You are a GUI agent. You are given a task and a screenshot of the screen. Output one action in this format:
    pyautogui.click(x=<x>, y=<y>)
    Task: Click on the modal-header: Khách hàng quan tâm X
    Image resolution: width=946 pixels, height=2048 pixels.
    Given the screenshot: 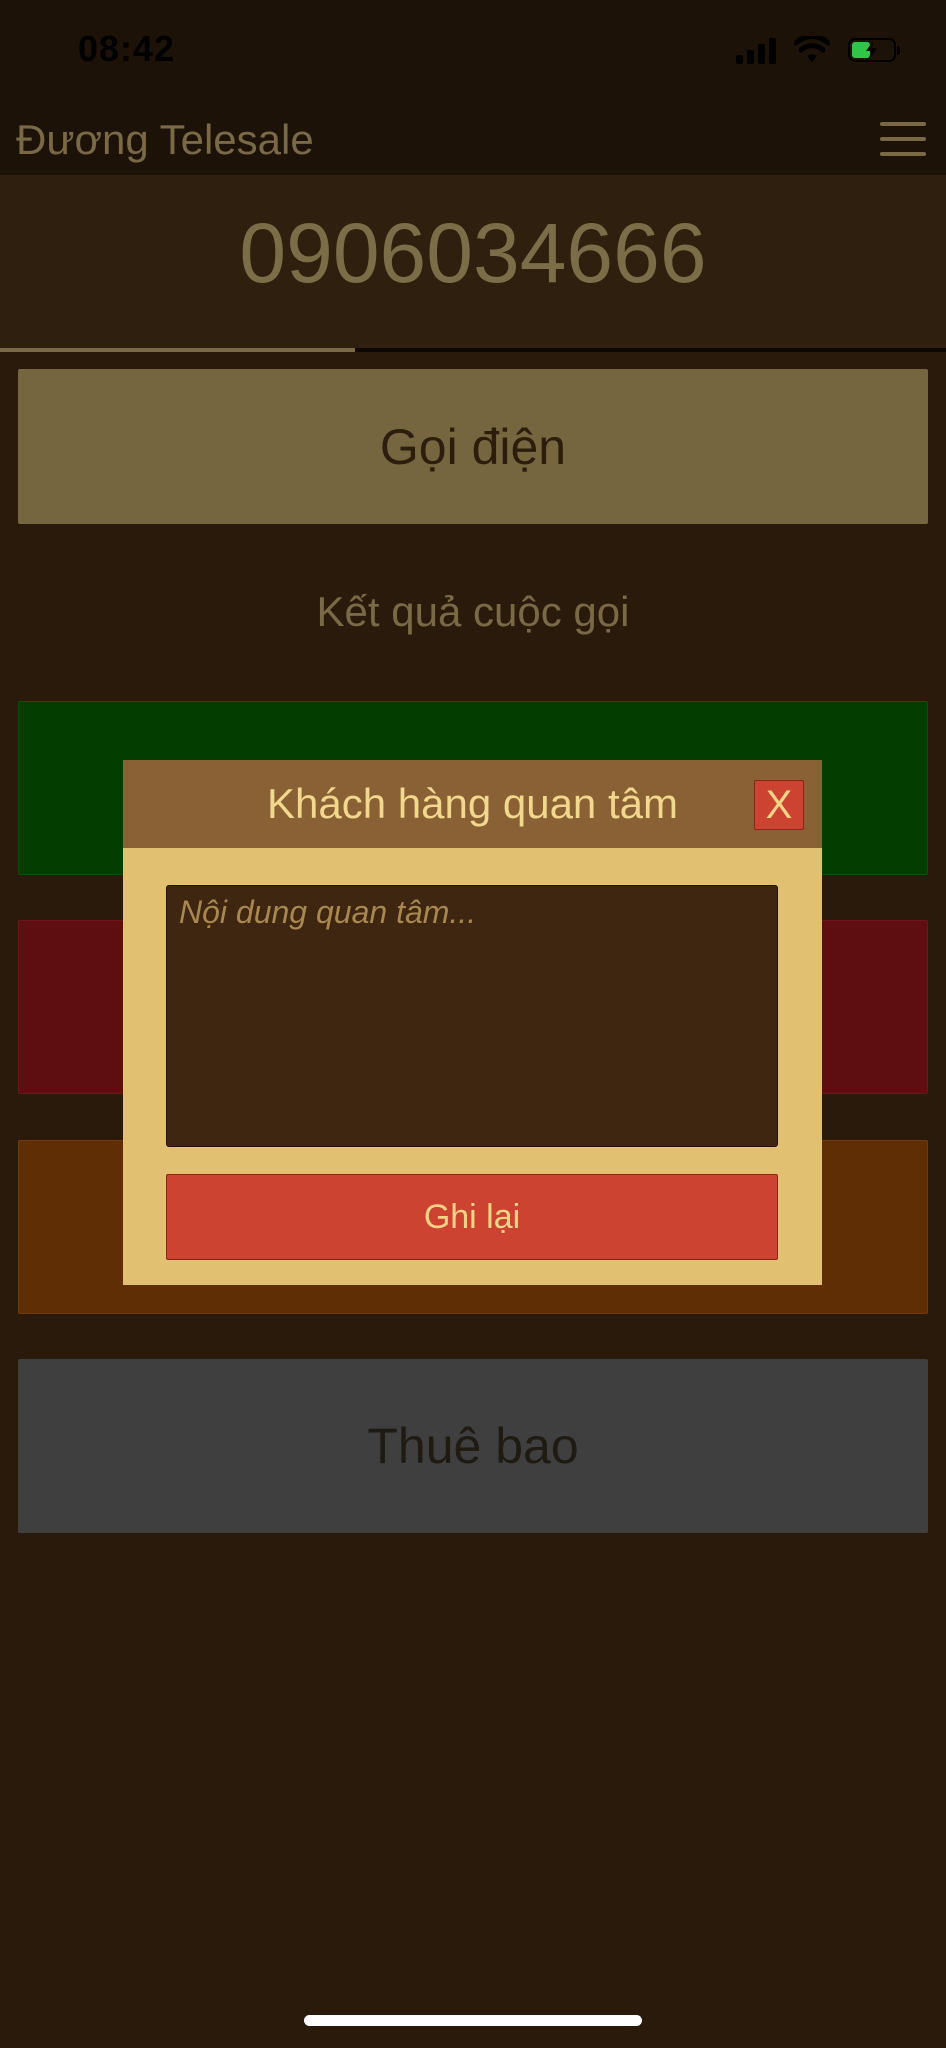 What is the action you would take?
    pyautogui.click(x=472, y=804)
    